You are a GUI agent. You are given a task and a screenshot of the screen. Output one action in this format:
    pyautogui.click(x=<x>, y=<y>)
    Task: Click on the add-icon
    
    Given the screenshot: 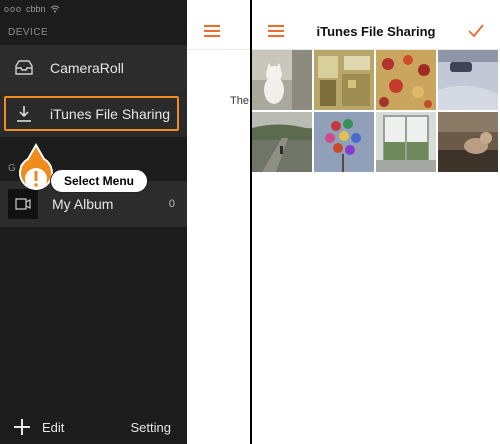 What is the action you would take?
    pyautogui.click(x=22, y=427)
    